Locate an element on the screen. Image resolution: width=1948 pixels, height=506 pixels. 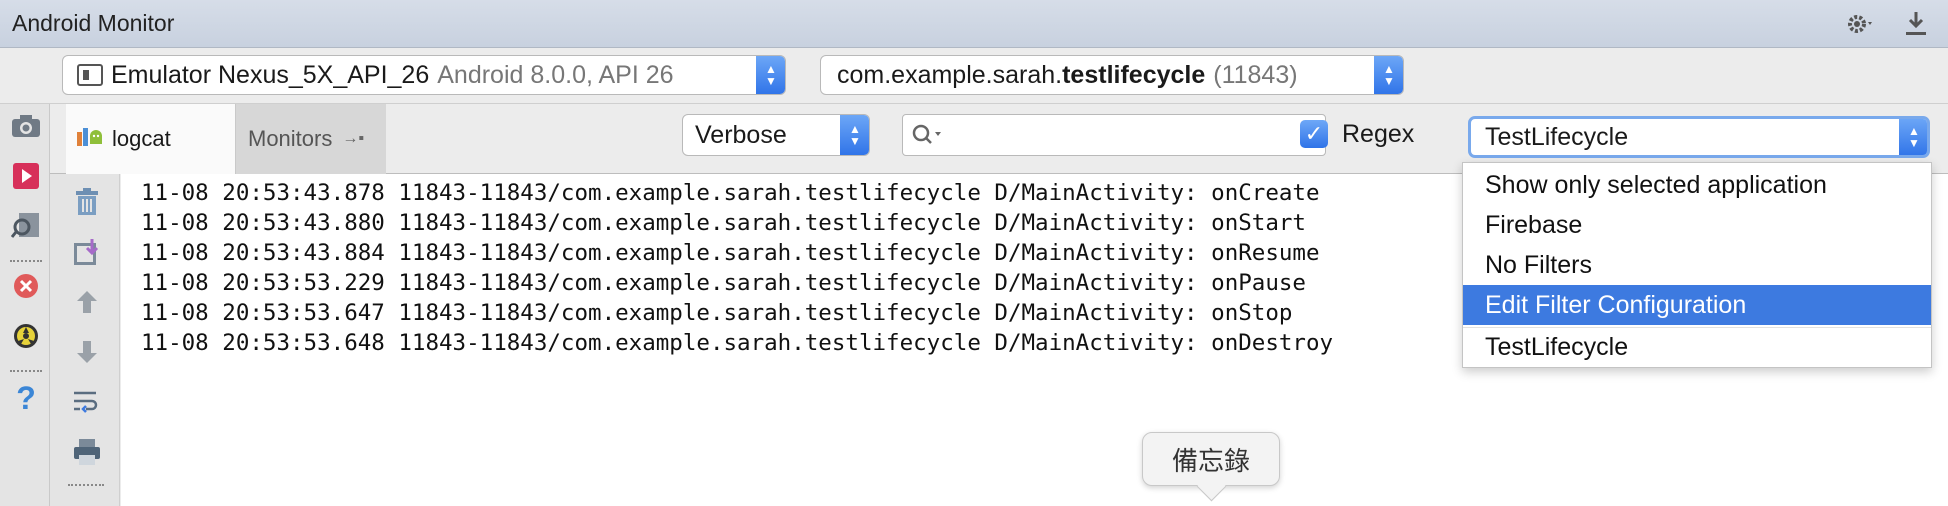
process-prefix: com.example.sarah. is located at coordinates (950, 74).